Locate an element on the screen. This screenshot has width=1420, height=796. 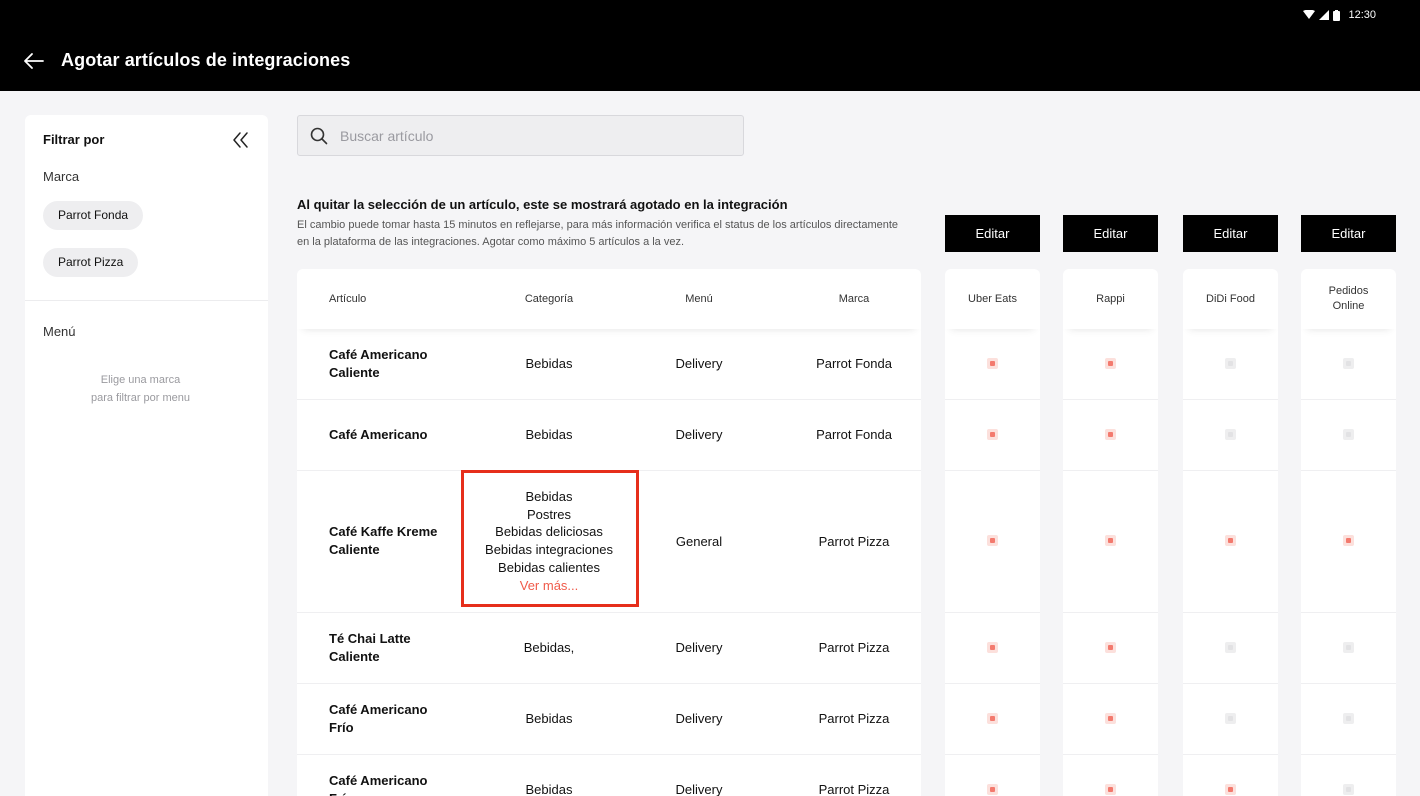
menu-hint-line: para filtrar por menu is located at coordinates (140, 398).